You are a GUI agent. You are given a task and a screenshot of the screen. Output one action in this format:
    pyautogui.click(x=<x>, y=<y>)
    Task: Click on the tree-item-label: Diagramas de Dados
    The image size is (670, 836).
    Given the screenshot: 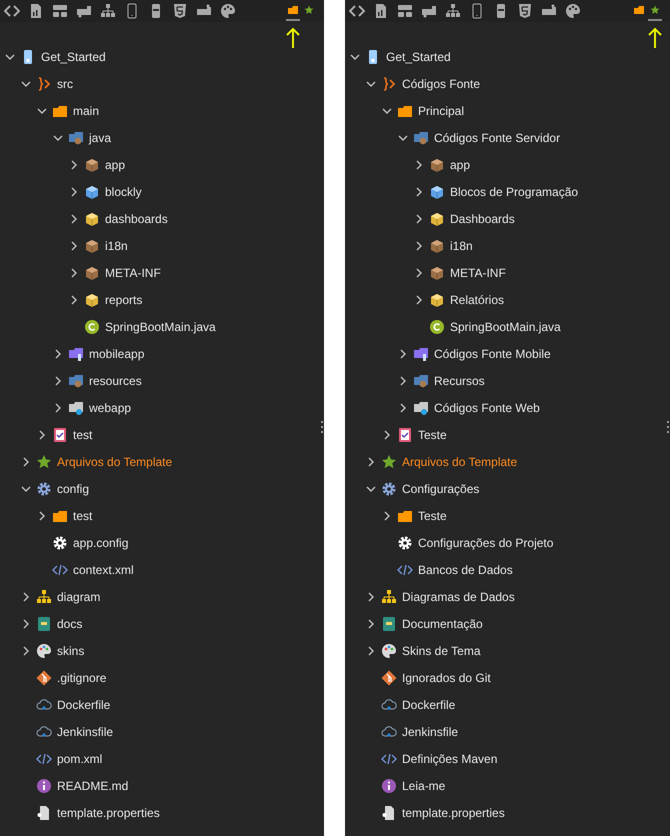 What is the action you would take?
    pyautogui.click(x=458, y=597)
    